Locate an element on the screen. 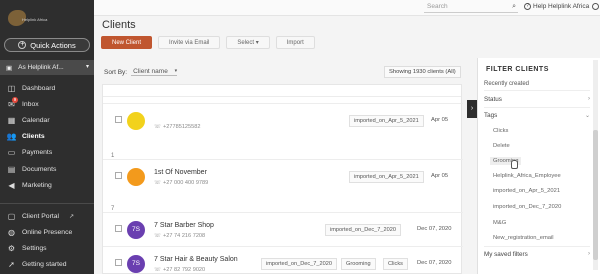 The image size is (600, 274). sidebar-item-label: Settings is located at coordinates (34, 248).